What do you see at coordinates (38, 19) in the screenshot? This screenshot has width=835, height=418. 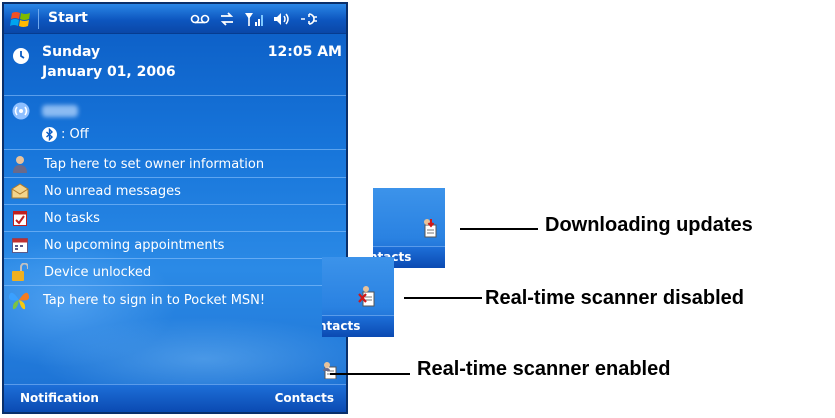 I see `title-separator` at bounding box center [38, 19].